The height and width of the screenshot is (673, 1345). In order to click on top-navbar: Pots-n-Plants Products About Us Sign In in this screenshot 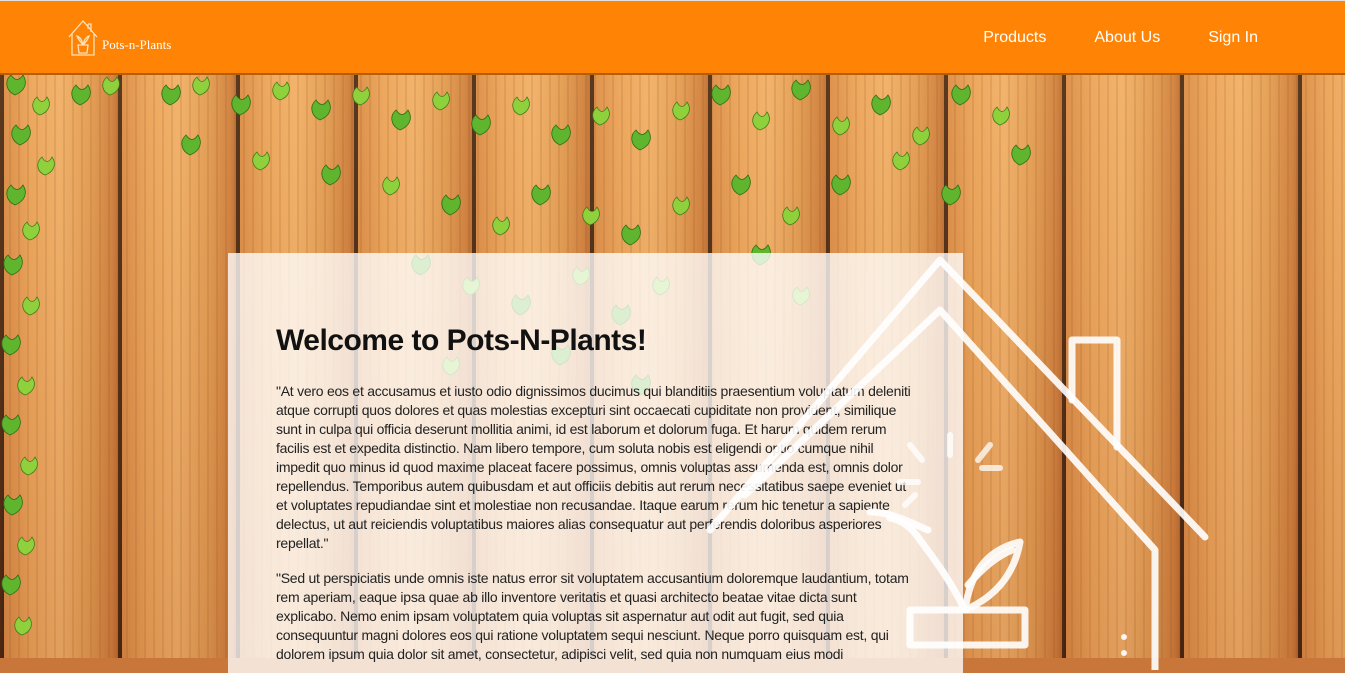, I will do `click(672, 37)`.